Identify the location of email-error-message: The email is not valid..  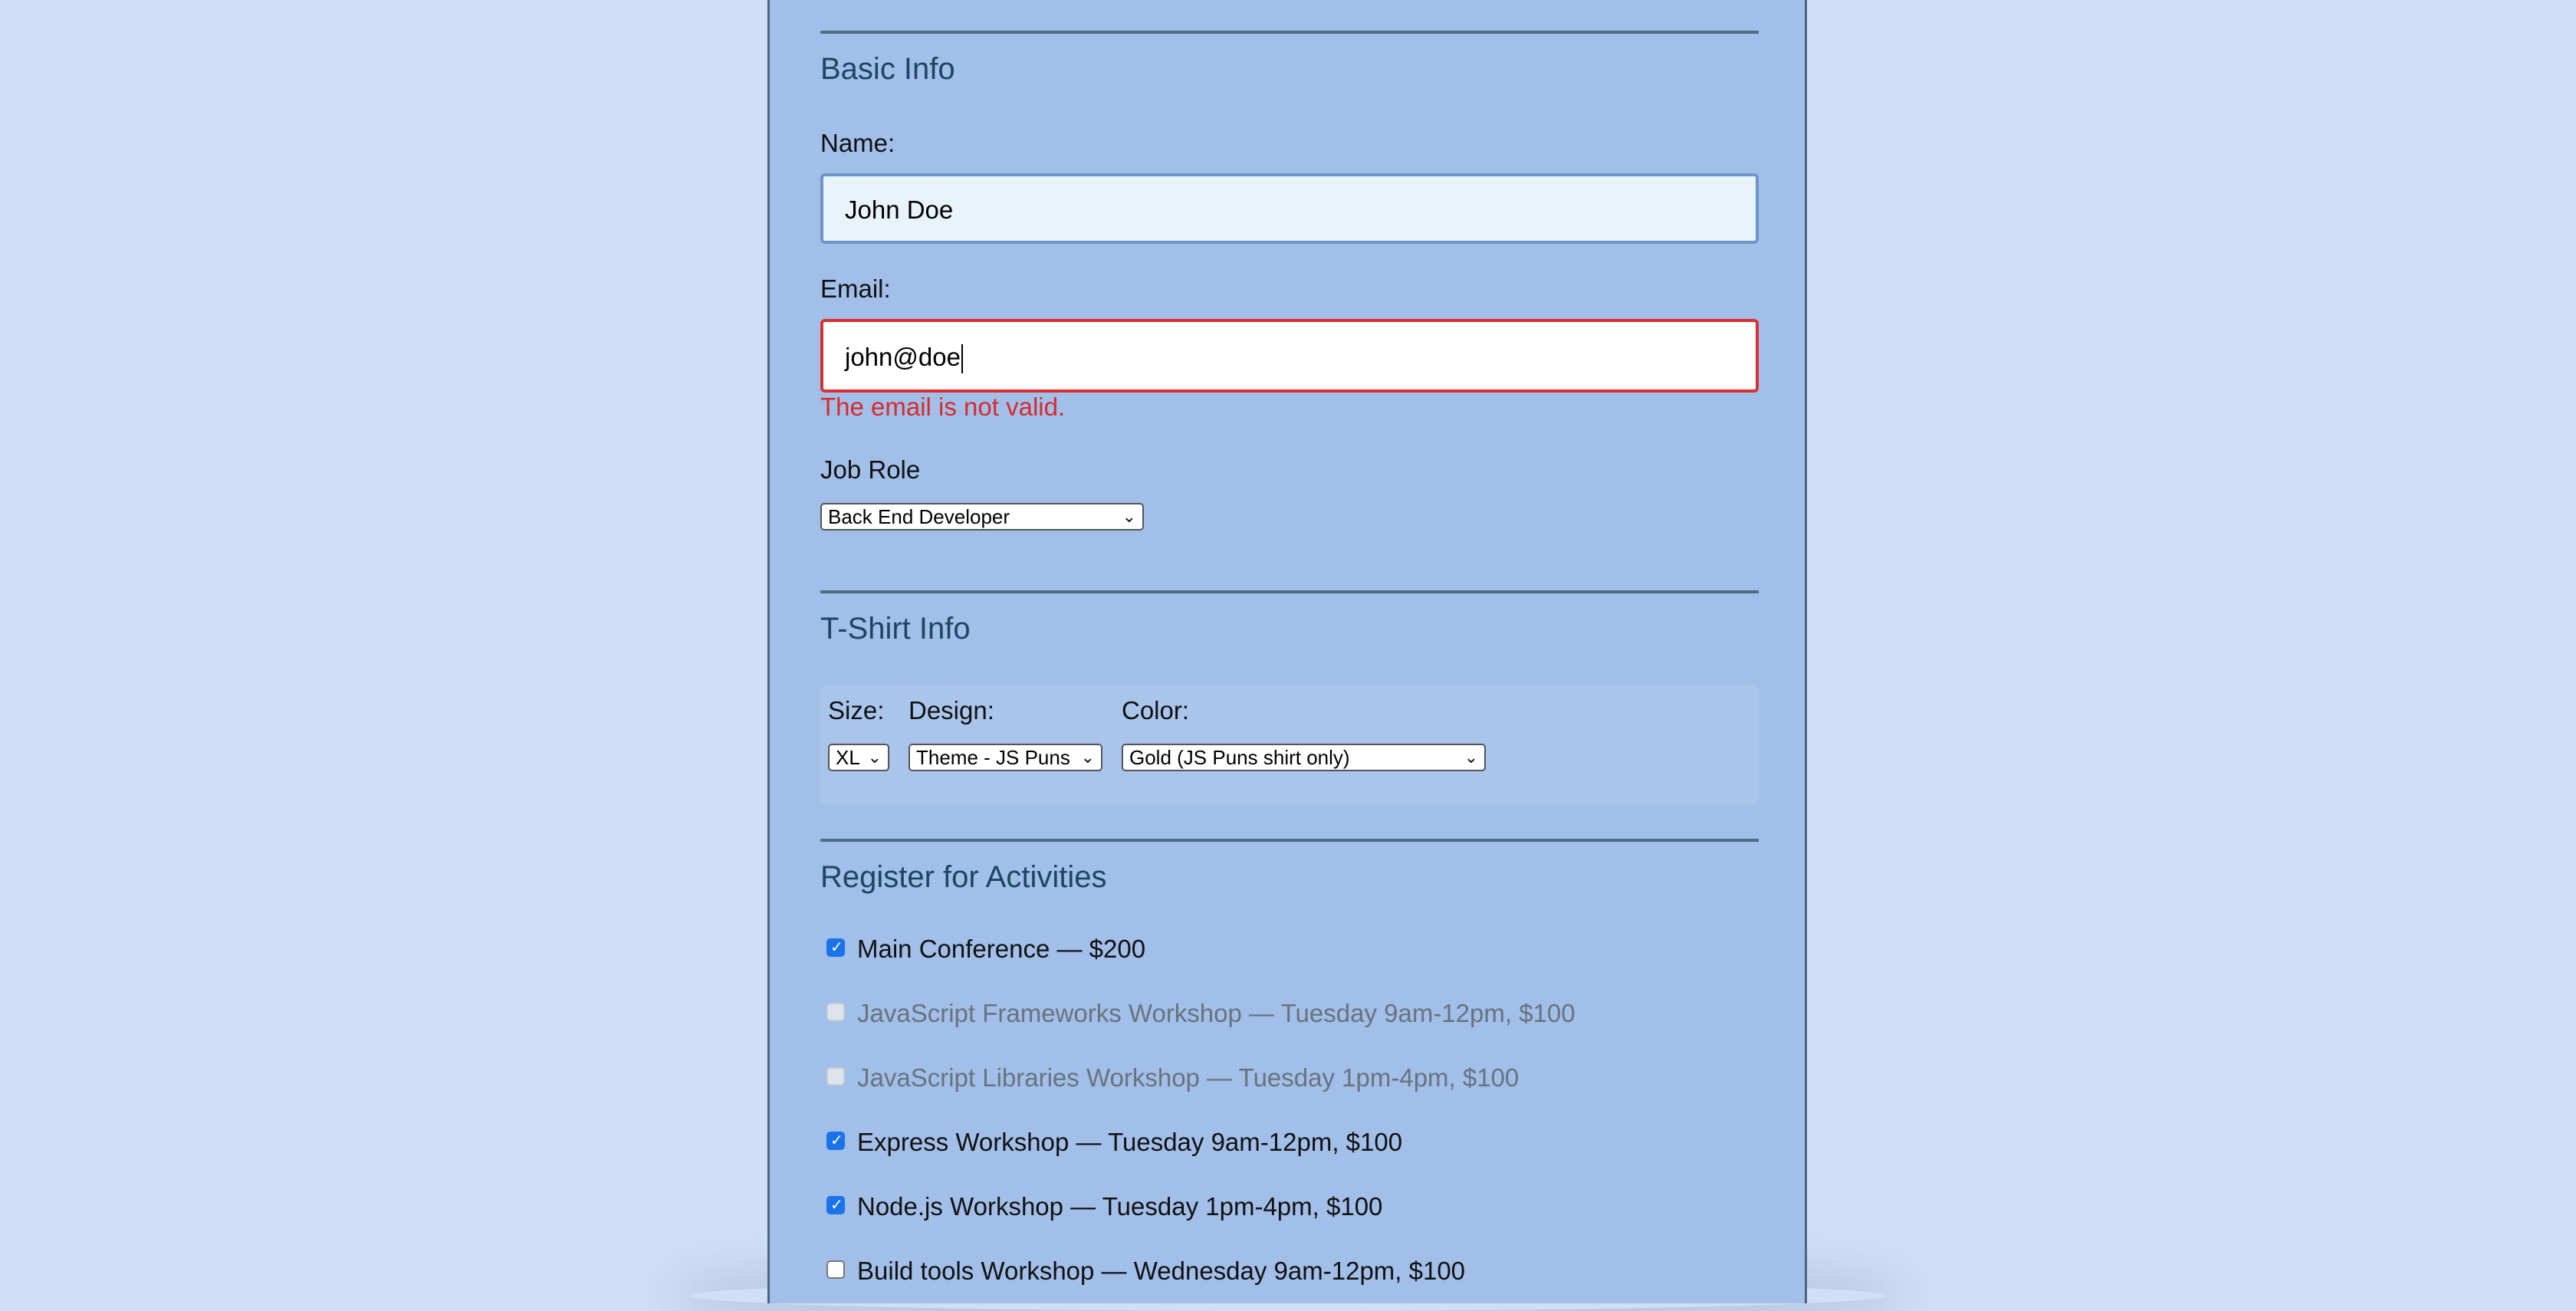
(943, 407).